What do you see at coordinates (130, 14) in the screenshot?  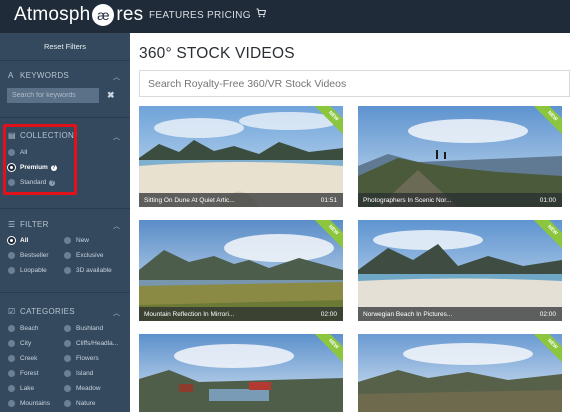 I see `logo-text-end: res` at bounding box center [130, 14].